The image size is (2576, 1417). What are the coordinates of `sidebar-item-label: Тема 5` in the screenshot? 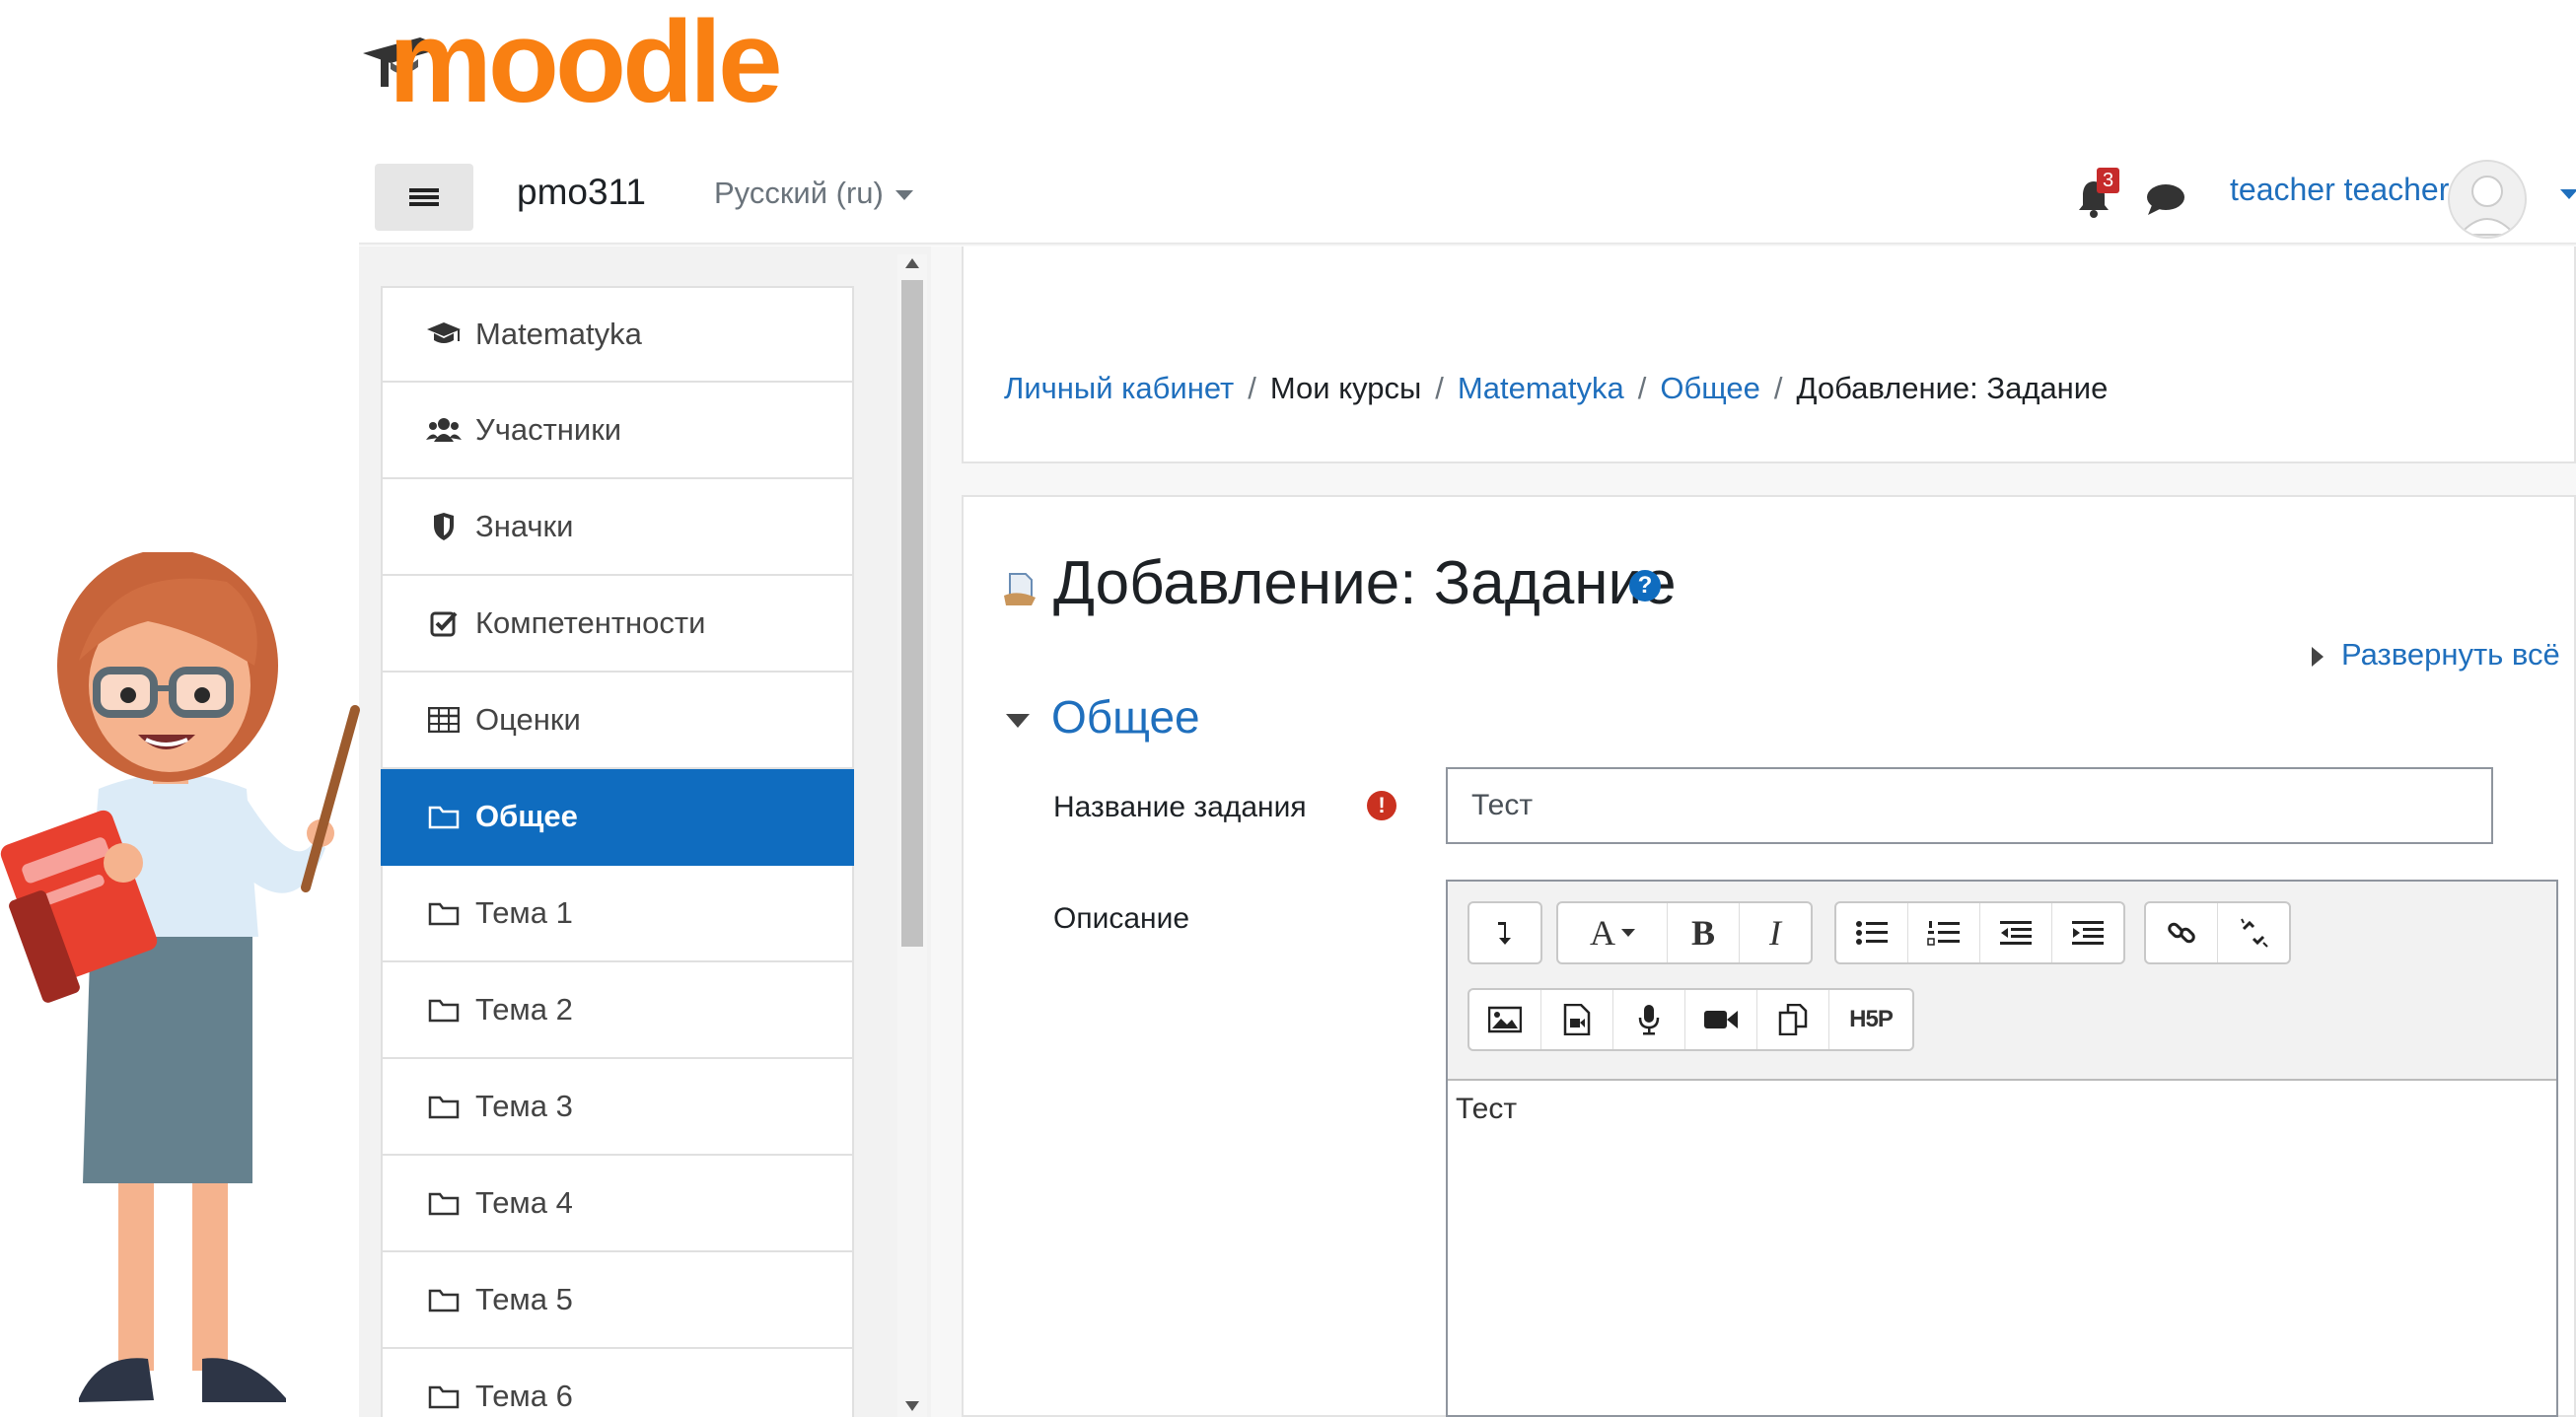 It's located at (524, 1299).